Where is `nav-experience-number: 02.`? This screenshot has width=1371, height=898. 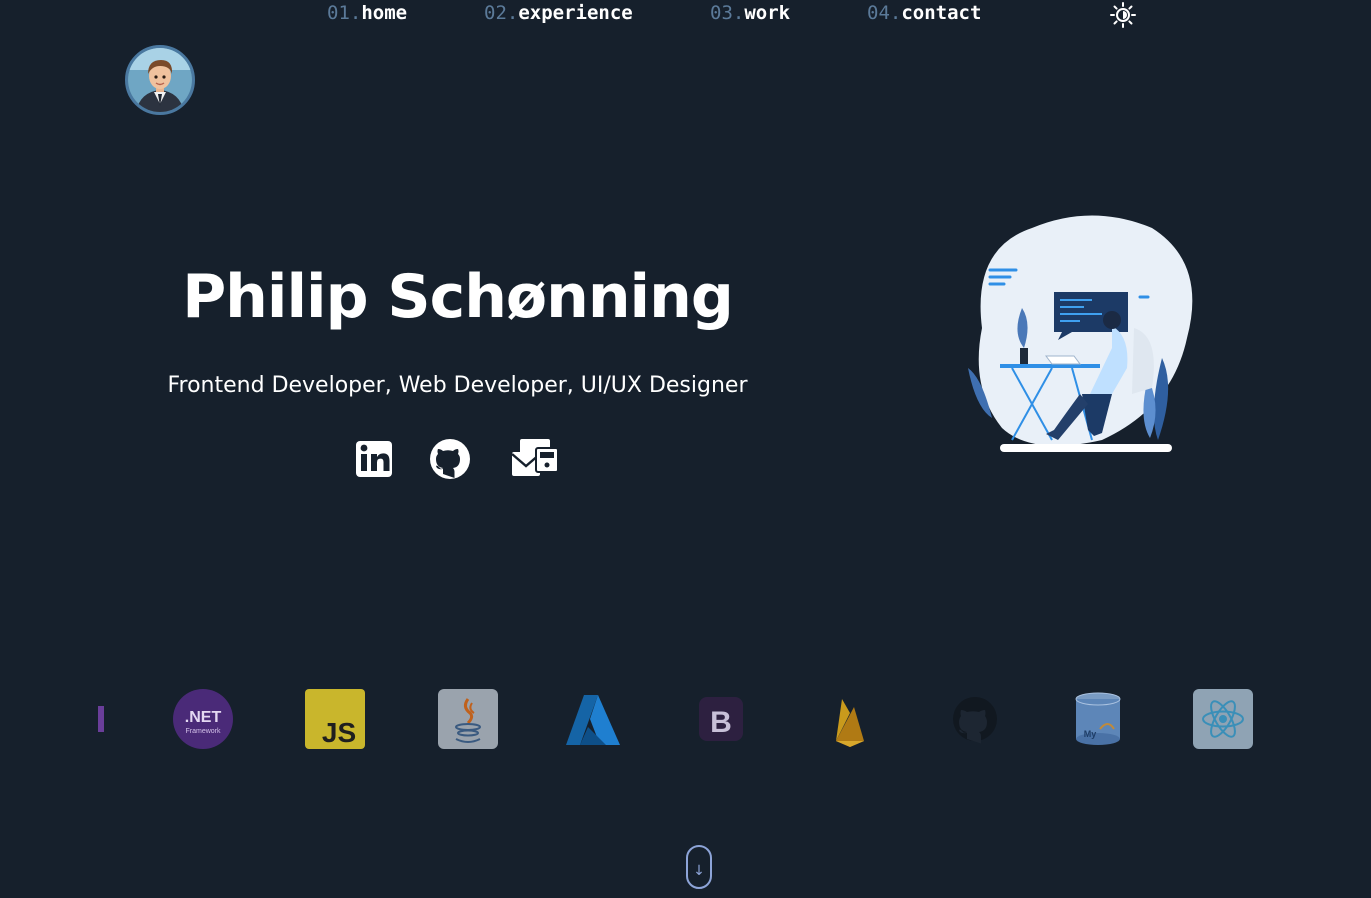
nav-experience-number: 02. is located at coordinates (501, 13).